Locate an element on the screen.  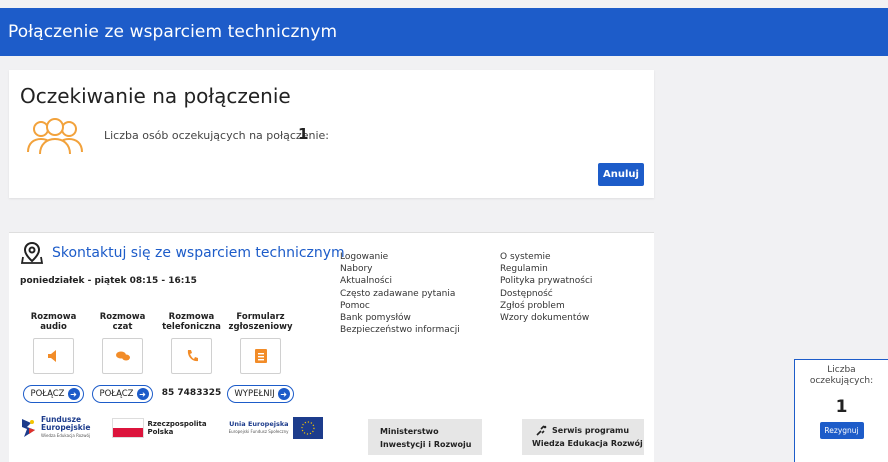
rzeczpospolita-logo: Rzeczpospolita Polska is located at coordinates (159, 428).